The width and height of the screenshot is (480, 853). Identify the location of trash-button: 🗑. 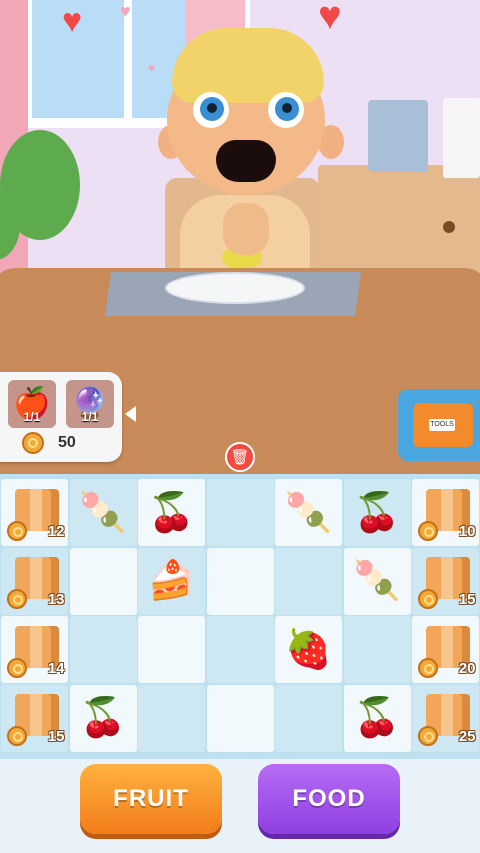
(240, 457).